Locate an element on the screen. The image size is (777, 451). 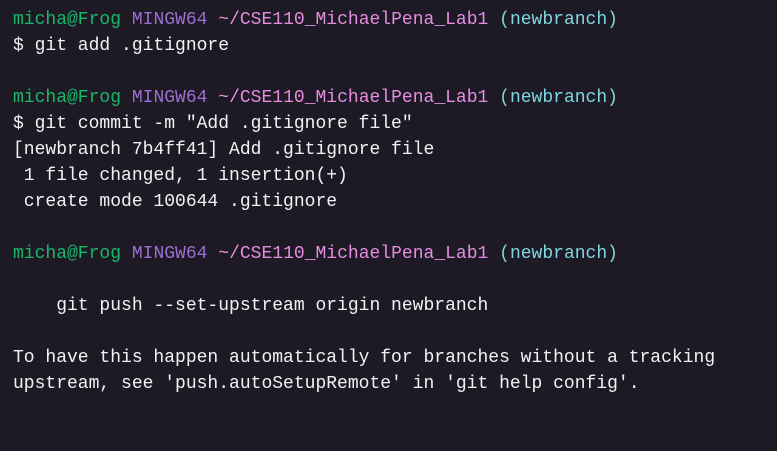
output-line: [newbranch 7b4ff41] Add .gitignore file is located at coordinates (224, 150).